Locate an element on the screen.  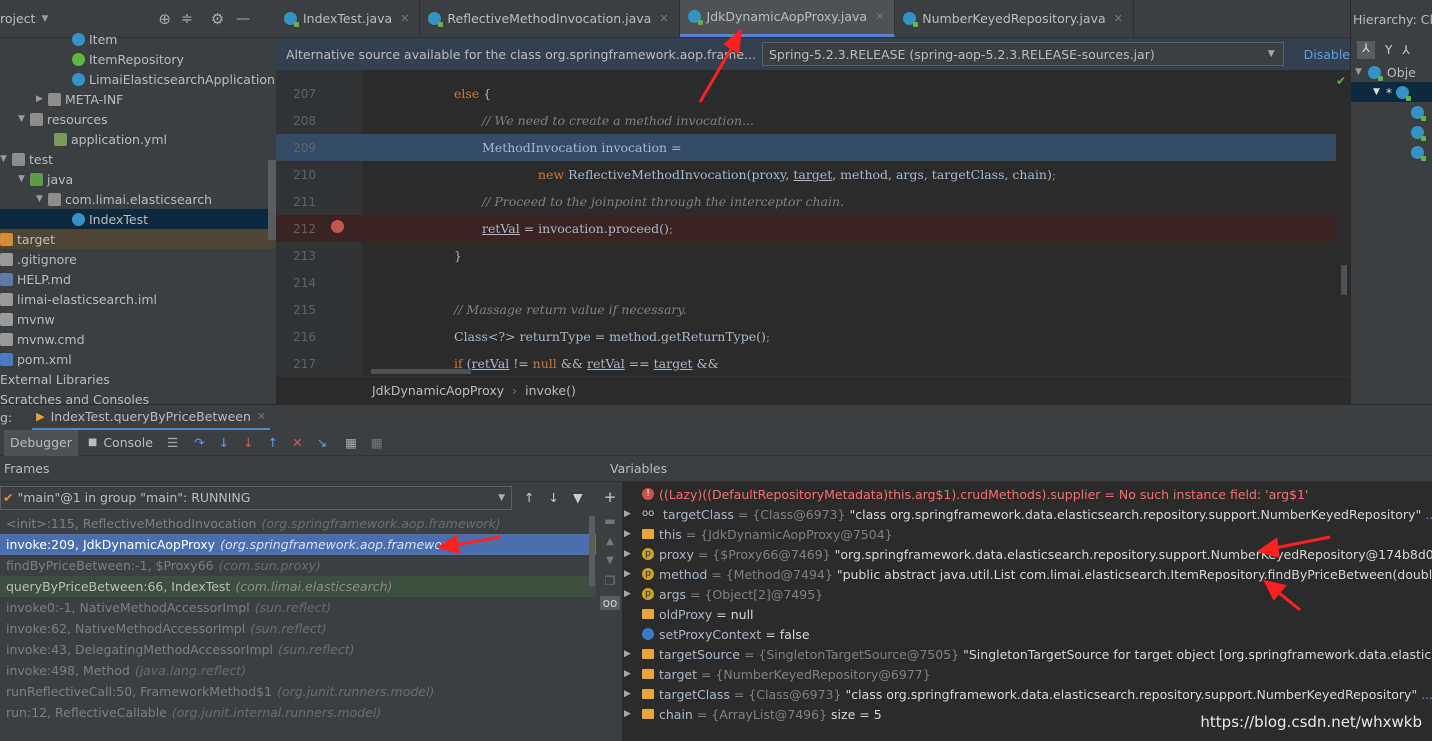
frame-row: invoke:498, Method (java.lang.reflect) is located at coordinates (298, 670).